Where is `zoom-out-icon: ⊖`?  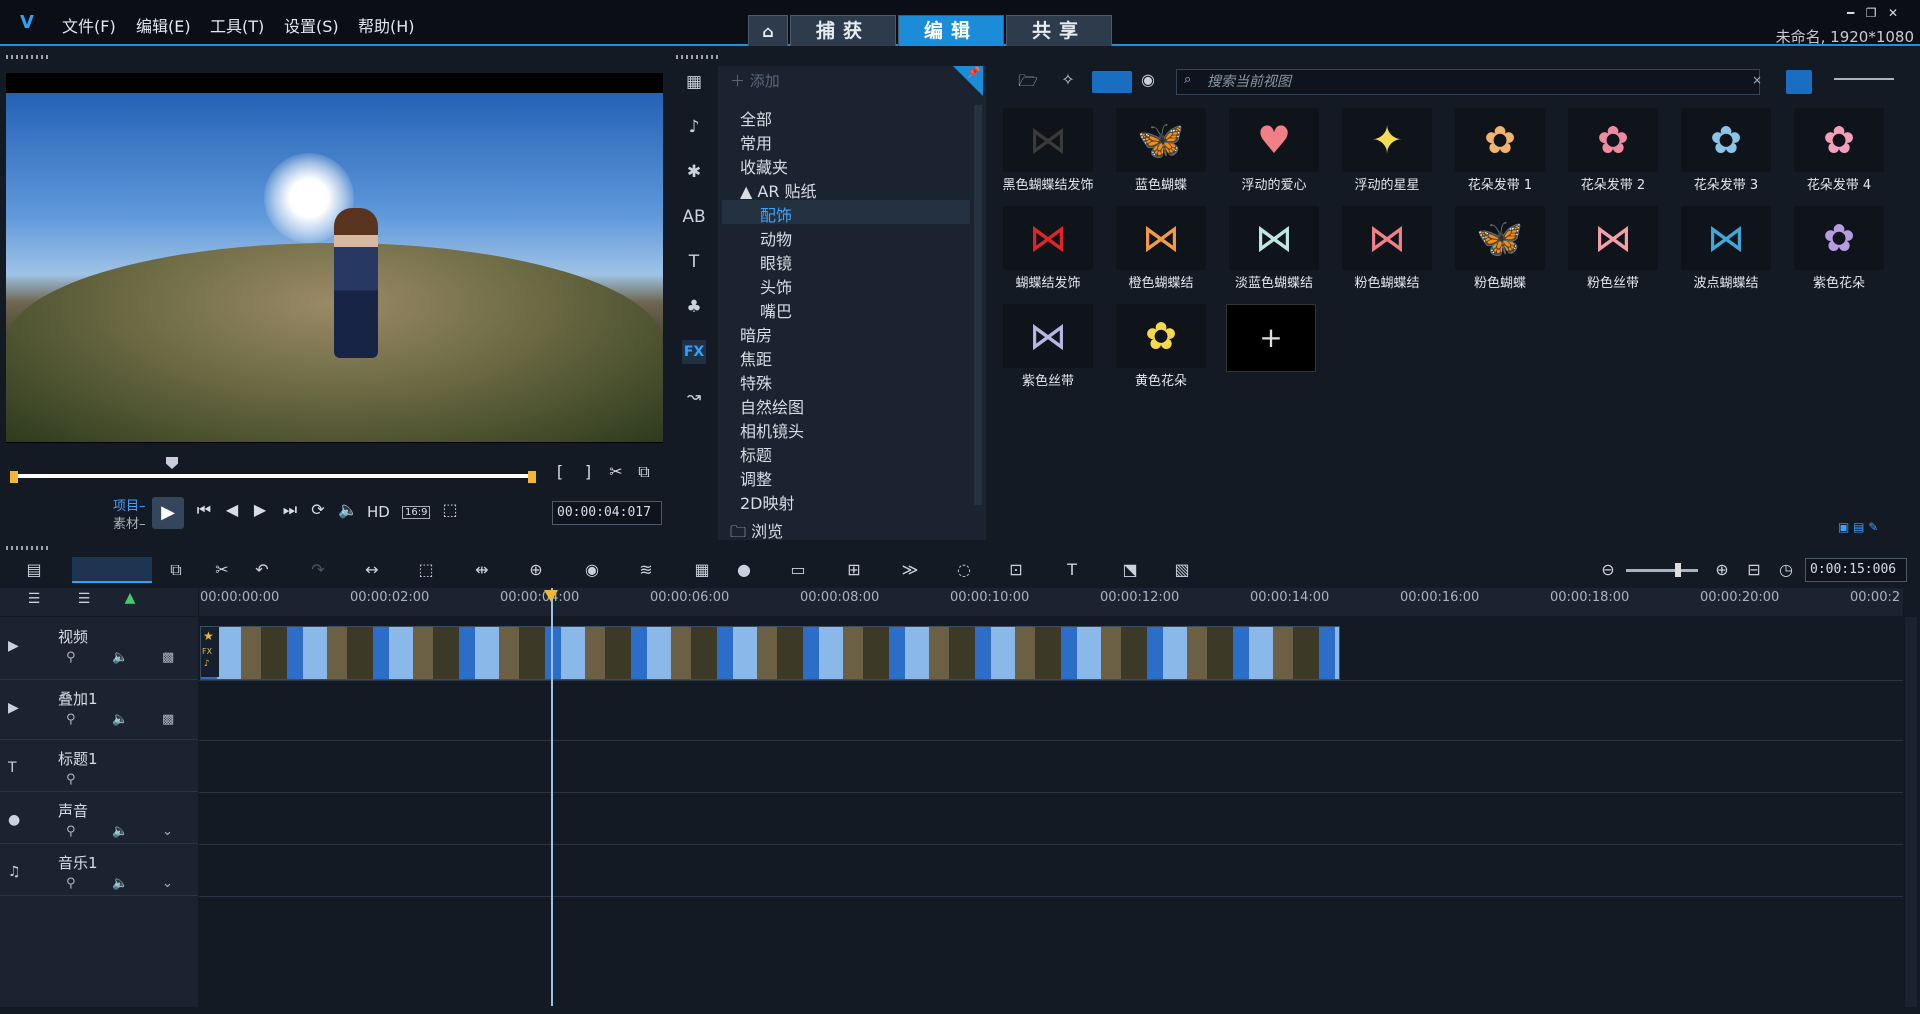
zoom-out-icon: ⊖ is located at coordinates (1608, 571).